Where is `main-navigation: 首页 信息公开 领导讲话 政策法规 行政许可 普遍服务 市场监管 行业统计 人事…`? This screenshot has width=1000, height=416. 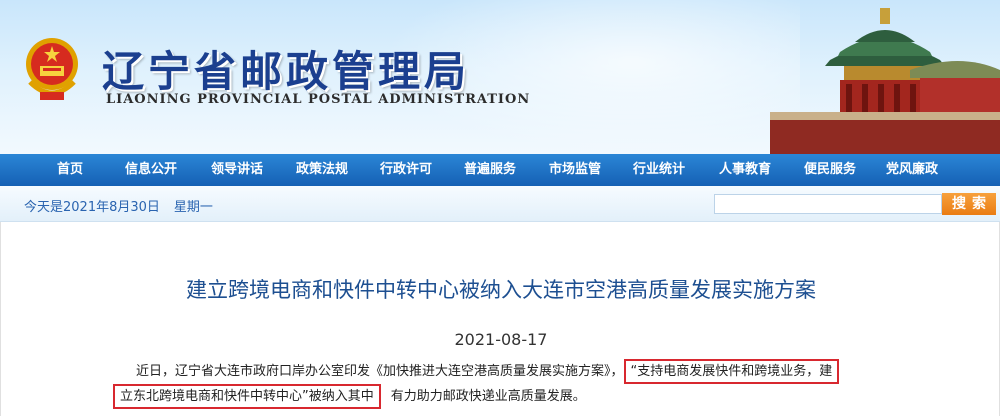
main-navigation: 首页 信息公开 领导讲话 政策法规 行政许可 普遍服务 市场监管 行业统计 人事… is located at coordinates (500, 170).